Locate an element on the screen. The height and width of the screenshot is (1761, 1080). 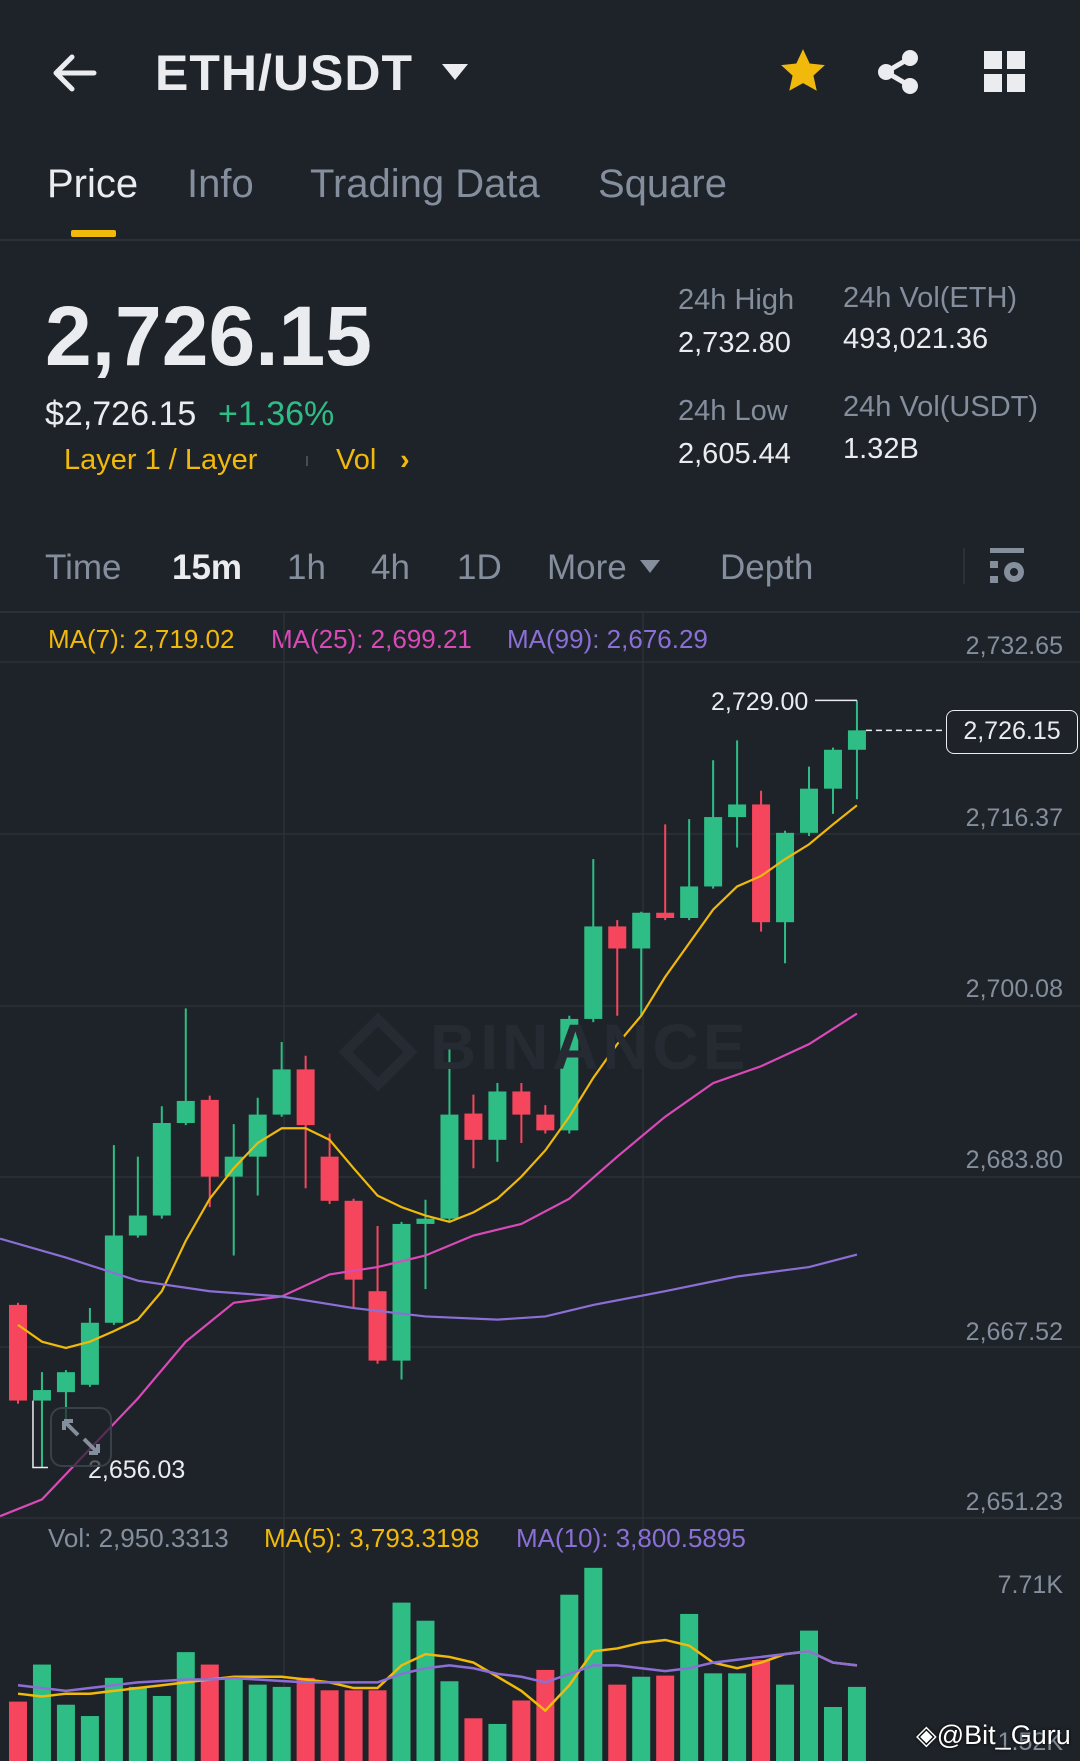
volume-ma10-legend: MA(10): 3,800.5895 is located at coordinates (631, 1538).